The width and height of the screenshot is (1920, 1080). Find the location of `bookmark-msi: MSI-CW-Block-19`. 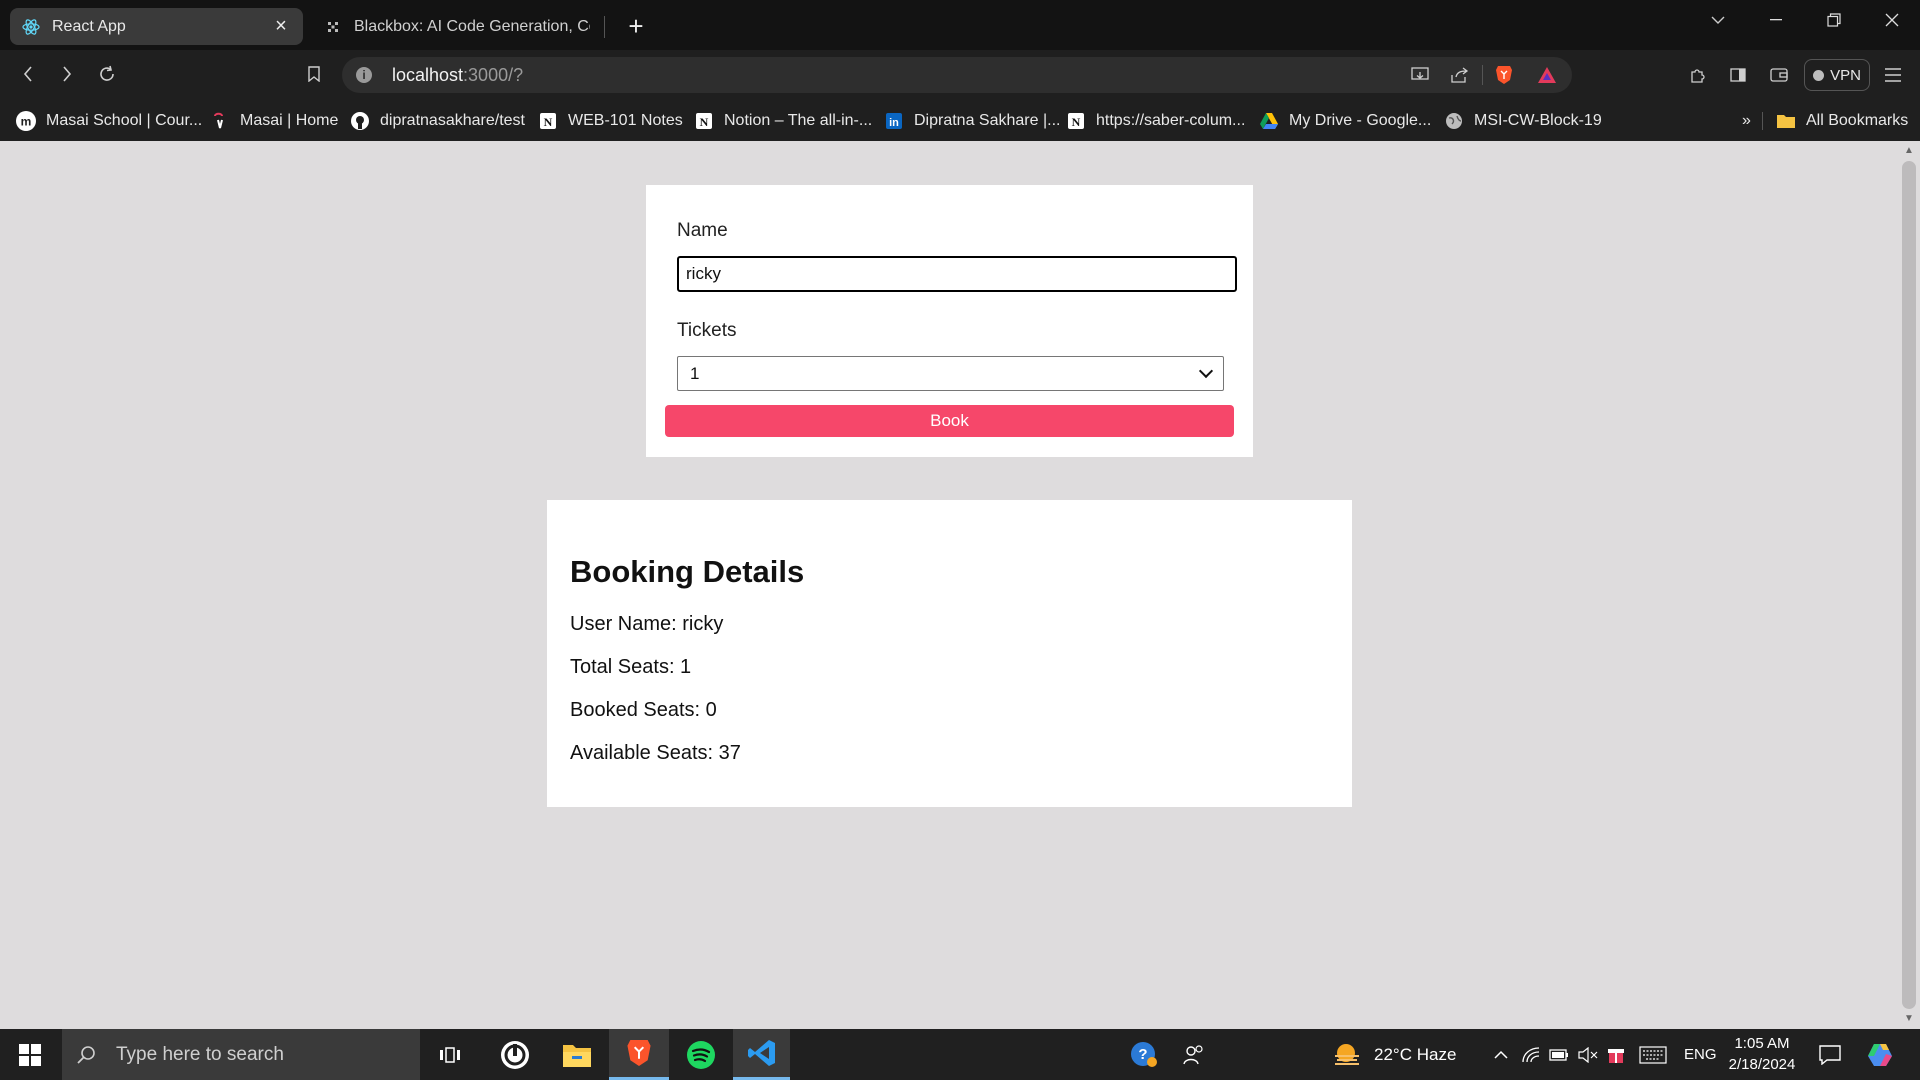

bookmark-msi: MSI-CW-Block-19 is located at coordinates (1523, 121).